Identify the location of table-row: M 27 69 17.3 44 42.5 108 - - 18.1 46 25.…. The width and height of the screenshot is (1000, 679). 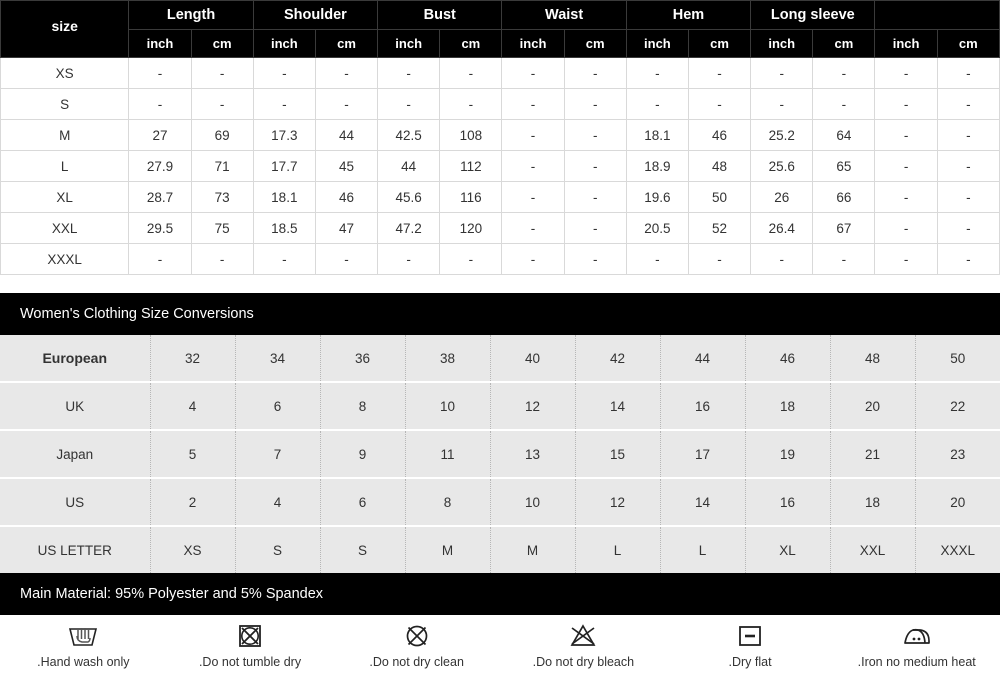
(500, 135).